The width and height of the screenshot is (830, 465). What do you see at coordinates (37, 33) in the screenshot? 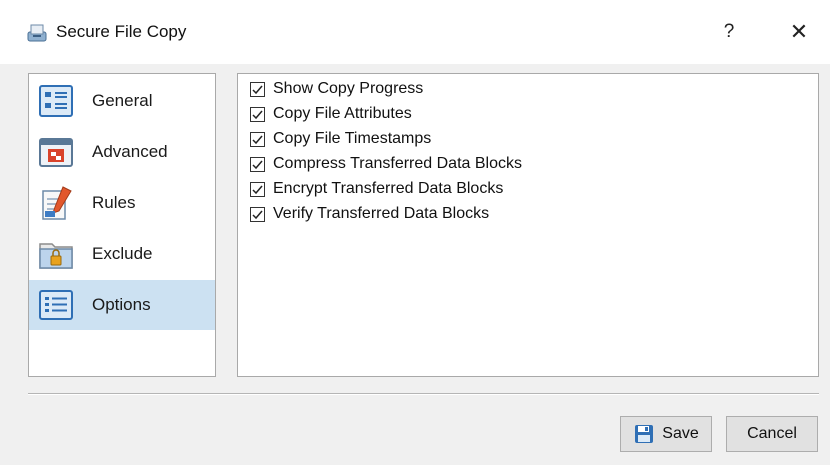
I see `app-icon` at bounding box center [37, 33].